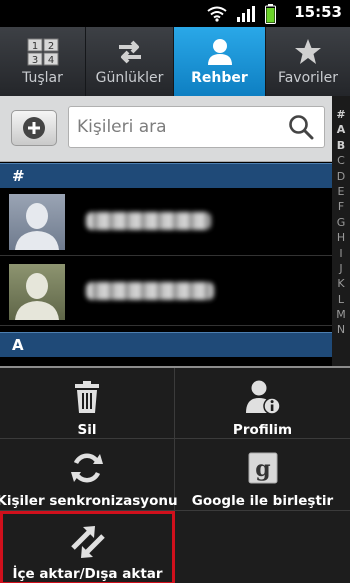 The height and width of the screenshot is (583, 350). Describe the element at coordinates (340, 268) in the screenshot. I see `index-letter: J` at that location.